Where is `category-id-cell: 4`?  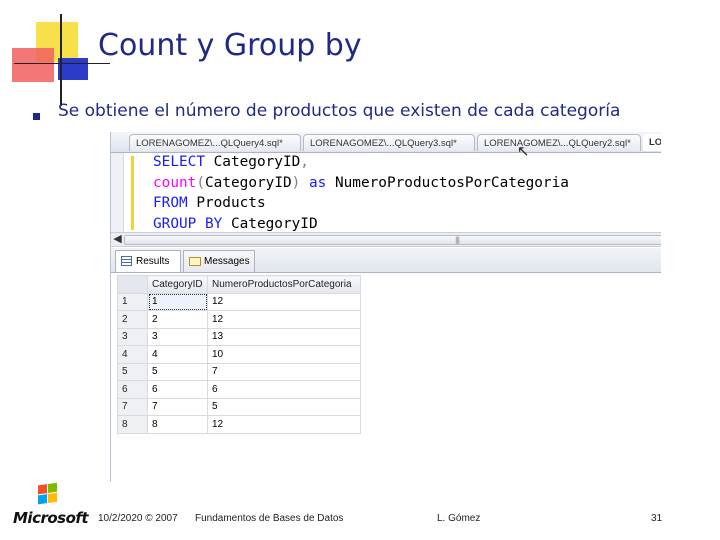 category-id-cell: 4 is located at coordinates (177, 354).